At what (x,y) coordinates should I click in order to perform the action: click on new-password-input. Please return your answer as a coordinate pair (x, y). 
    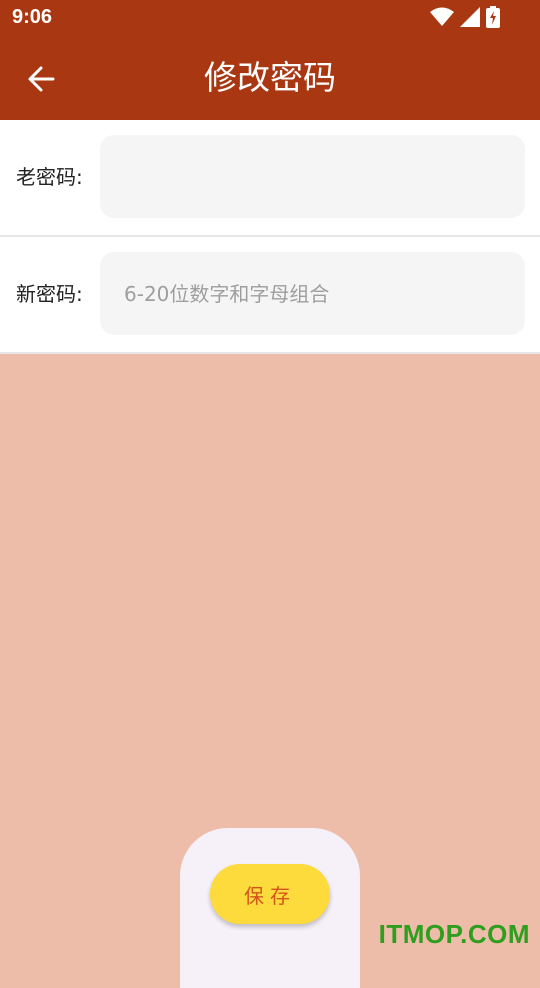
    Looking at the image, I should click on (312, 293).